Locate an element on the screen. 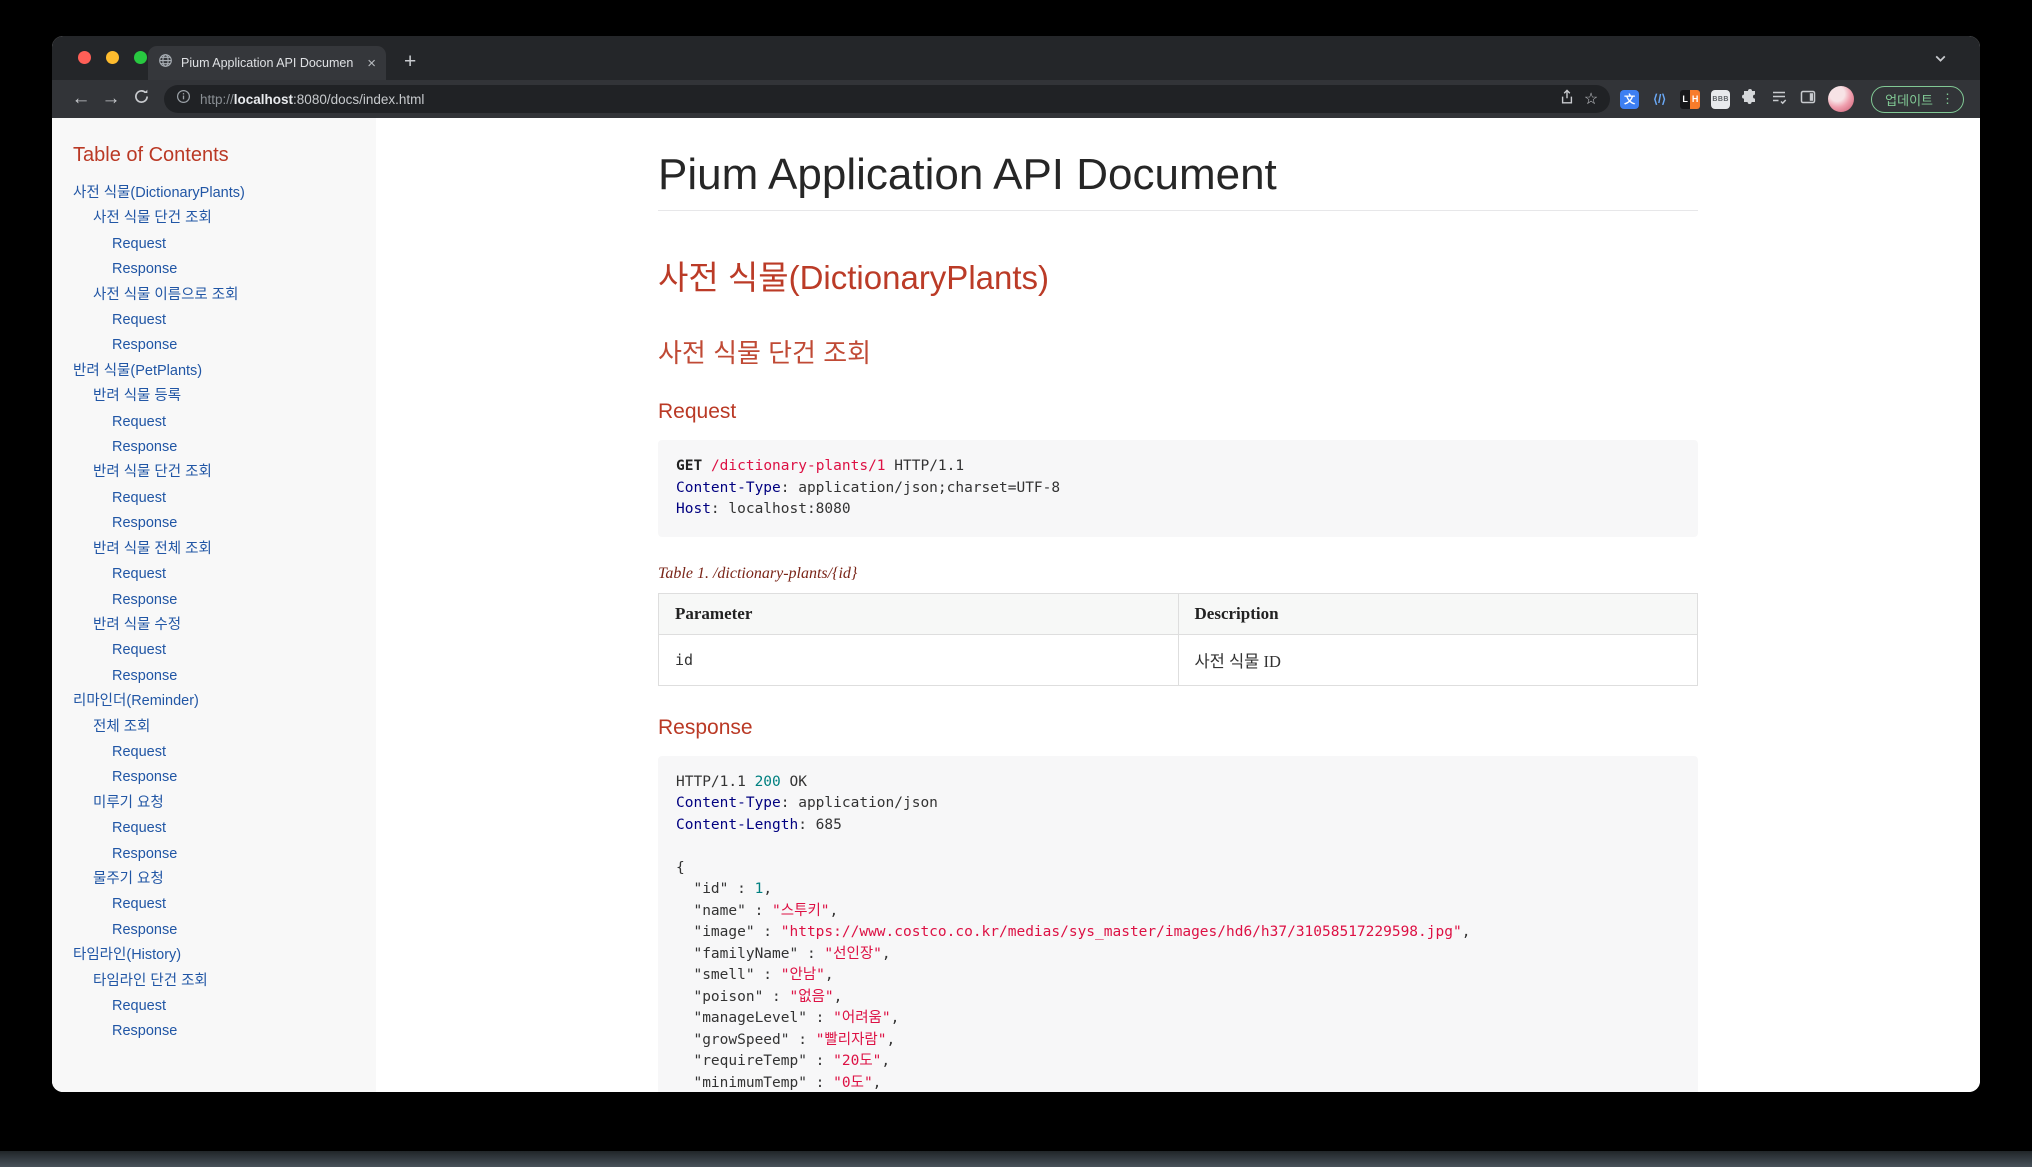 This screenshot has width=2032, height=1167. param-table-body: id 사전 식물 ID is located at coordinates (1178, 659).